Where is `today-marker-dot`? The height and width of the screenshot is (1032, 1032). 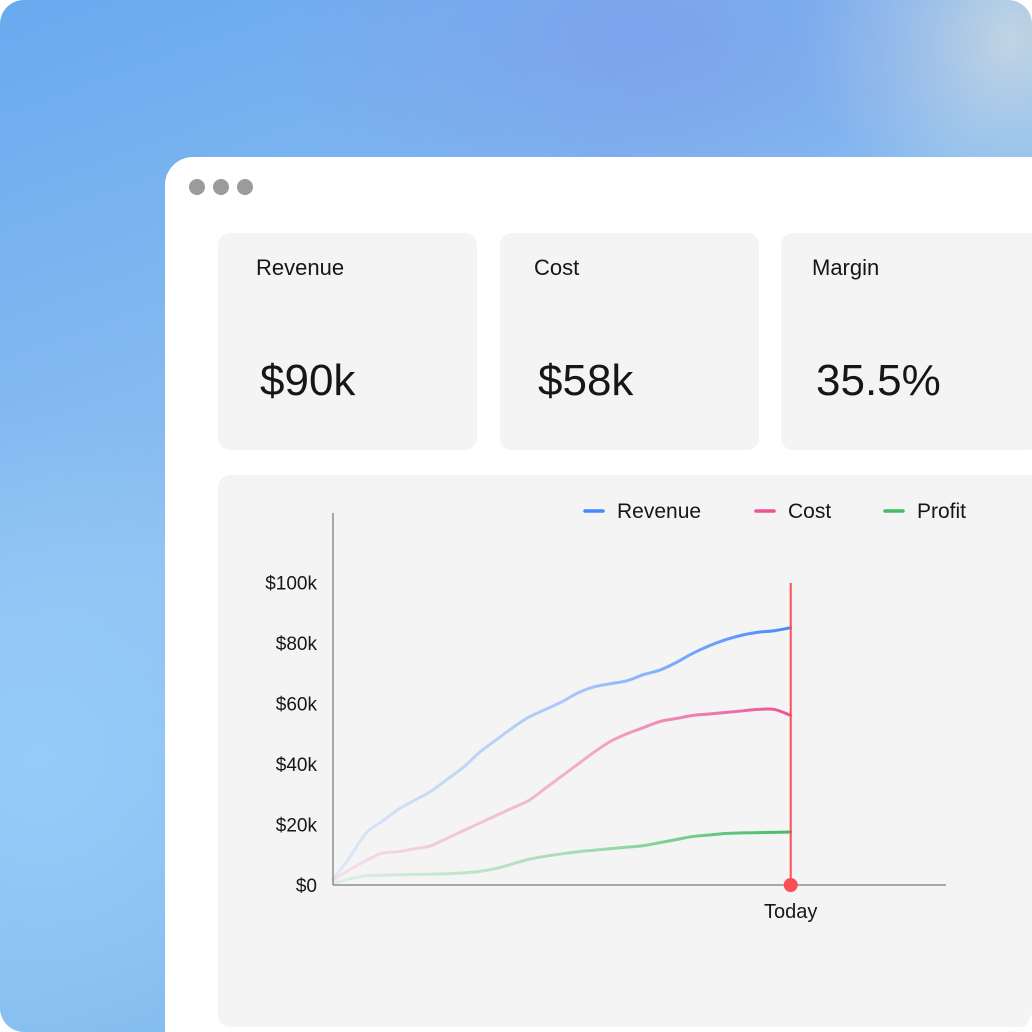 today-marker-dot is located at coordinates (790, 885).